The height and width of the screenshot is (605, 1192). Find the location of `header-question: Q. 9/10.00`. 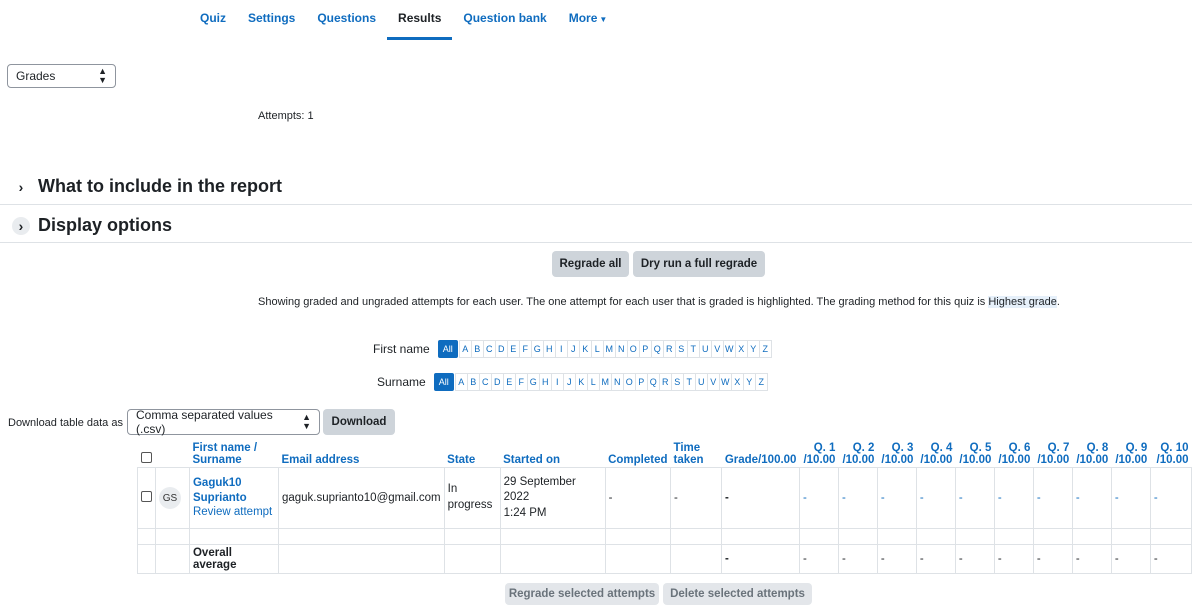

header-question: Q. 9/10.00 is located at coordinates (1130, 454).